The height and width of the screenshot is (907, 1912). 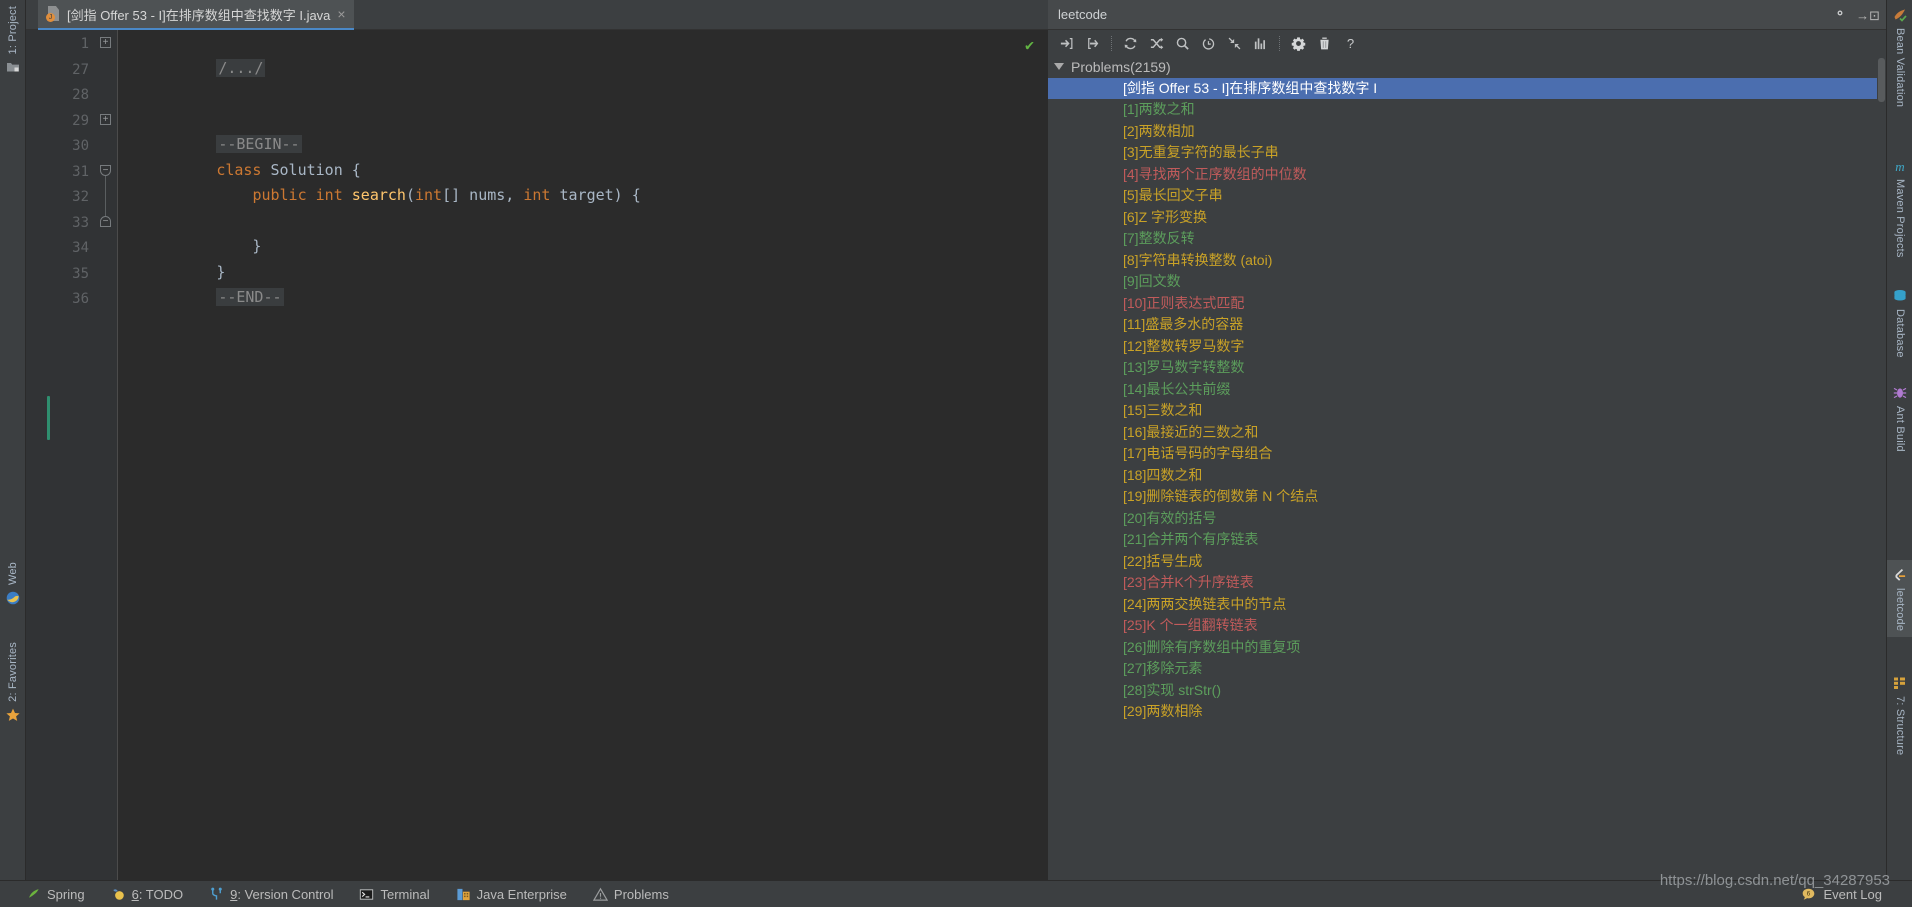 What do you see at coordinates (1467, 282) in the screenshot?
I see `problem-item: [9]回文数` at bounding box center [1467, 282].